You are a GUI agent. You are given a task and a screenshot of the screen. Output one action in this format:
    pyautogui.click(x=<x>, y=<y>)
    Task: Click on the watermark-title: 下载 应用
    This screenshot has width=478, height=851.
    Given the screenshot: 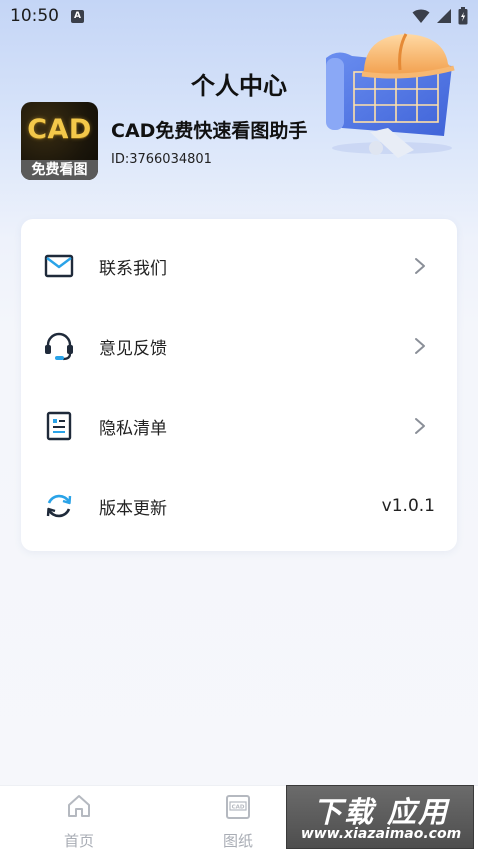 What is the action you would take?
    pyautogui.click(x=381, y=812)
    